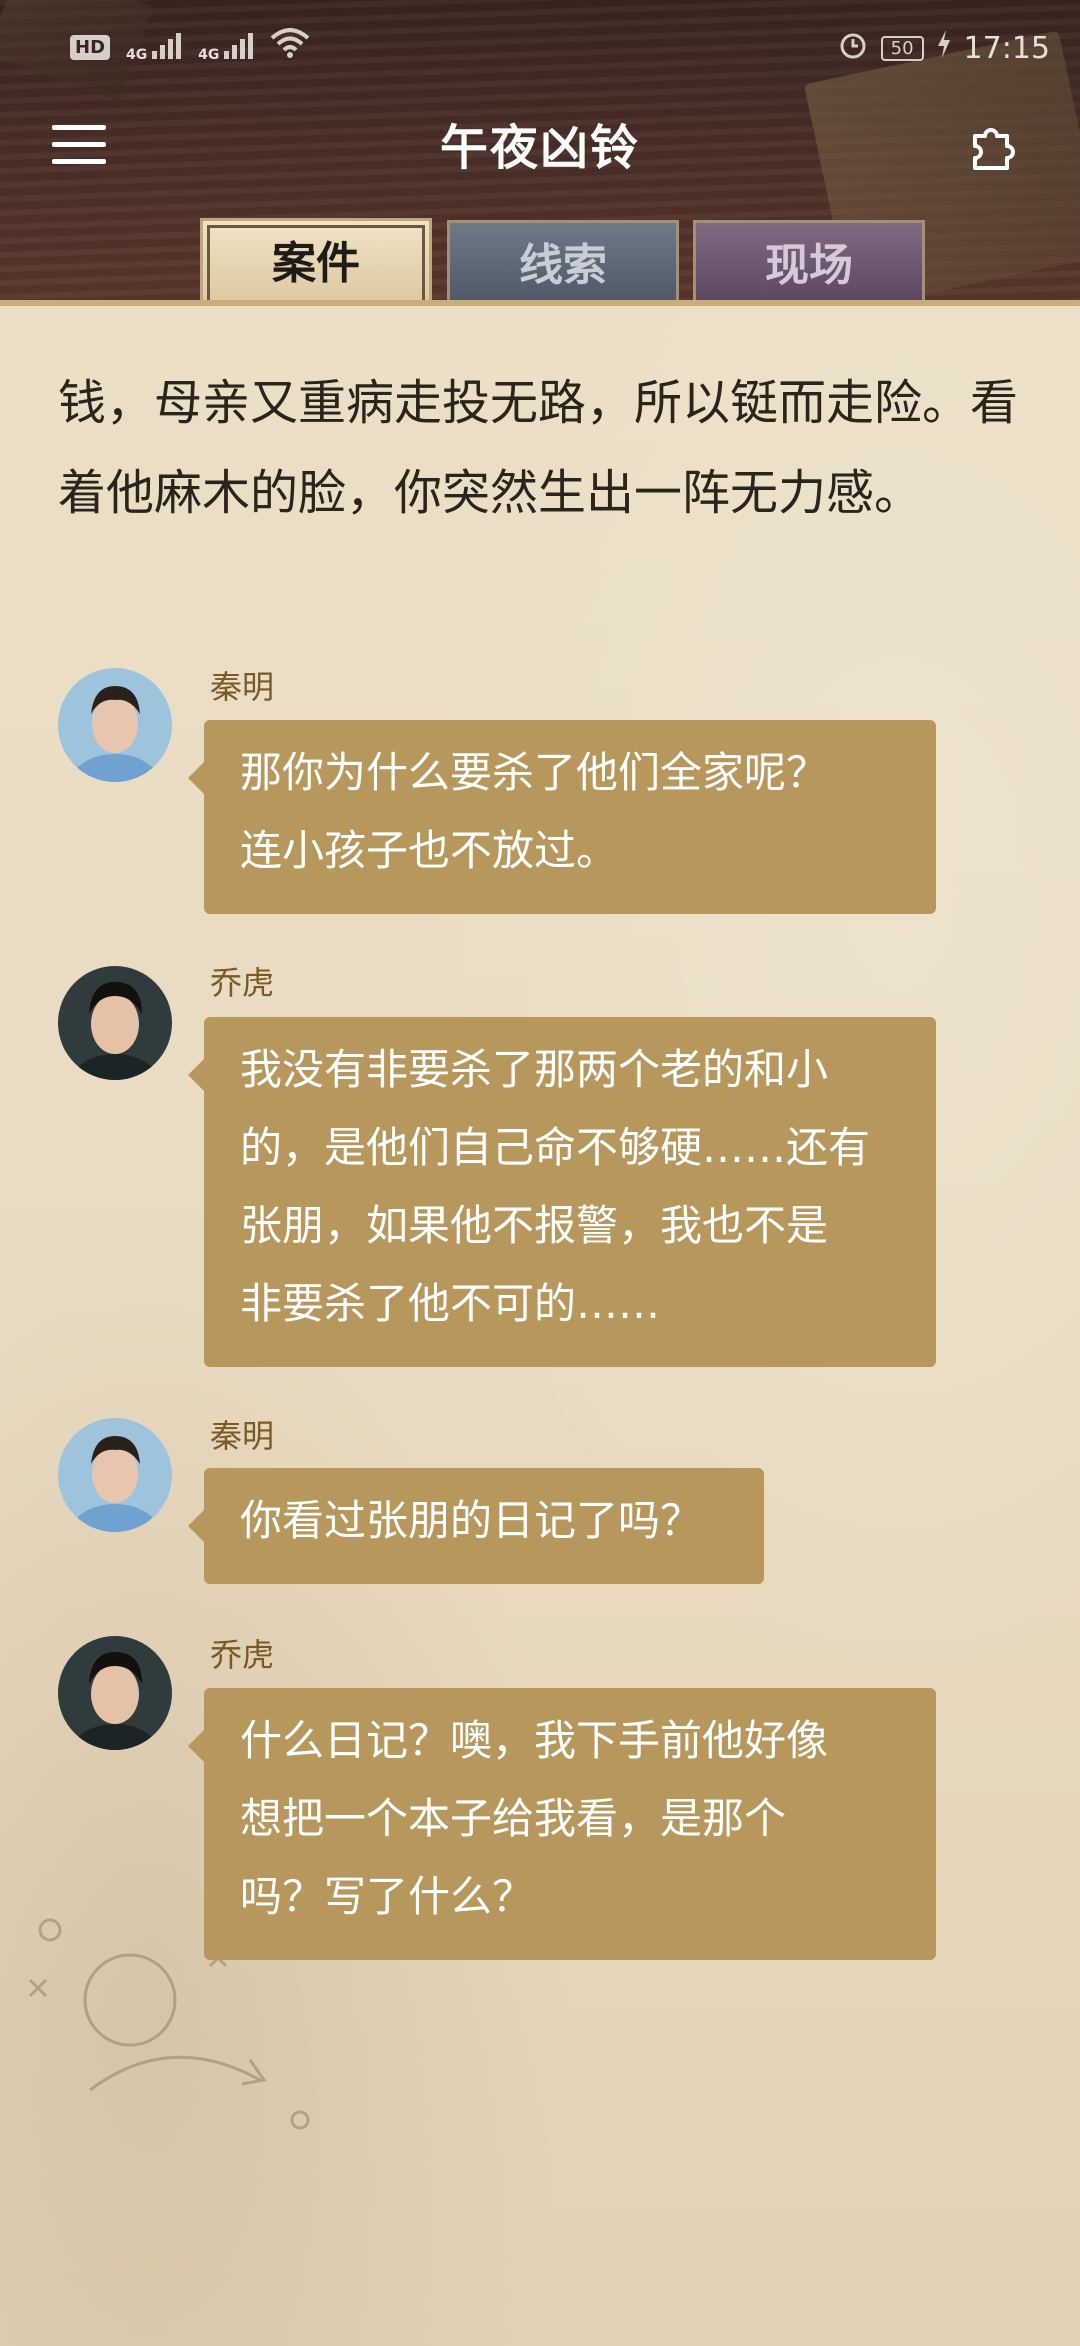  I want to click on puzzle-button, so click(993, 146).